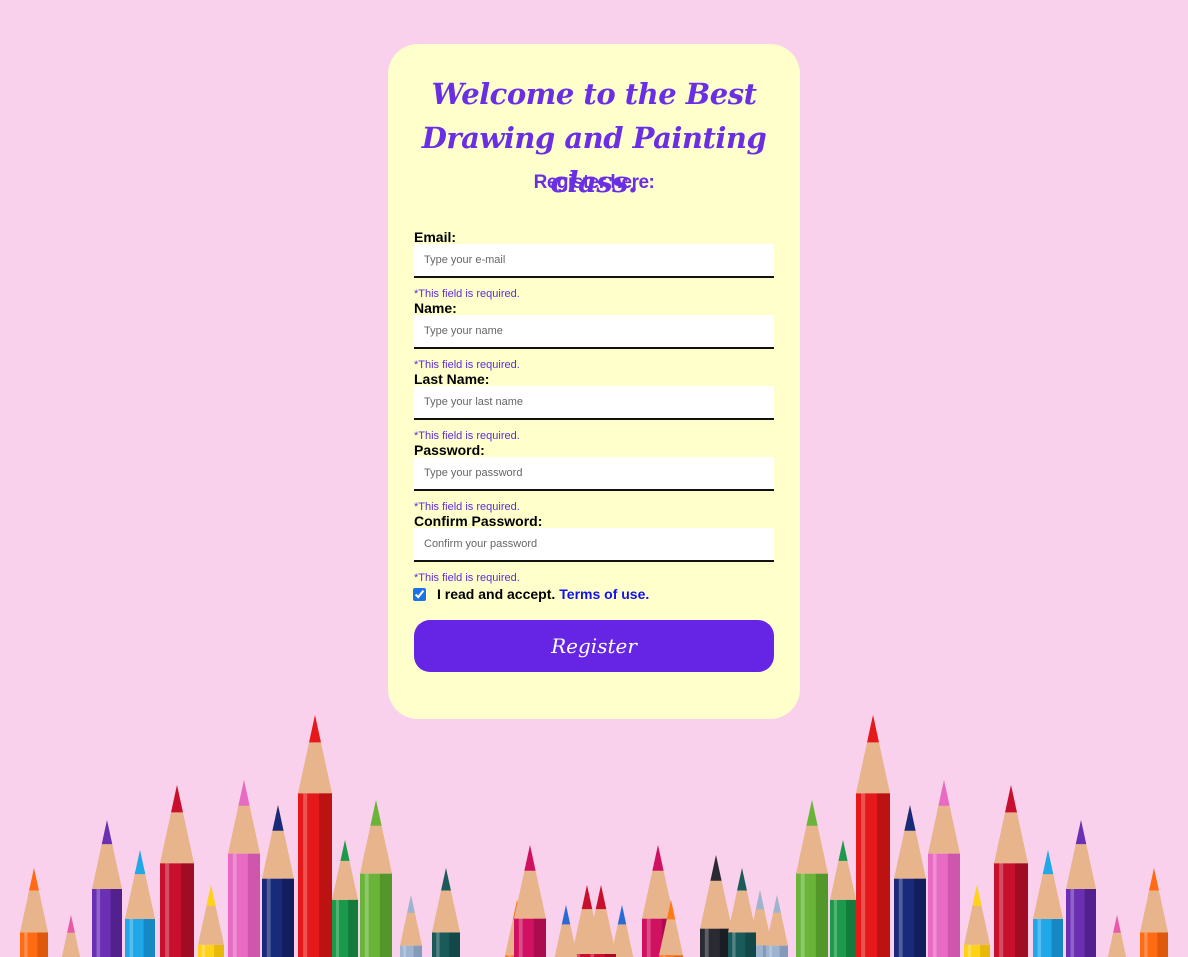 The width and height of the screenshot is (1188, 957). Describe the element at coordinates (594, 474) in the screenshot. I see `password-field` at that location.